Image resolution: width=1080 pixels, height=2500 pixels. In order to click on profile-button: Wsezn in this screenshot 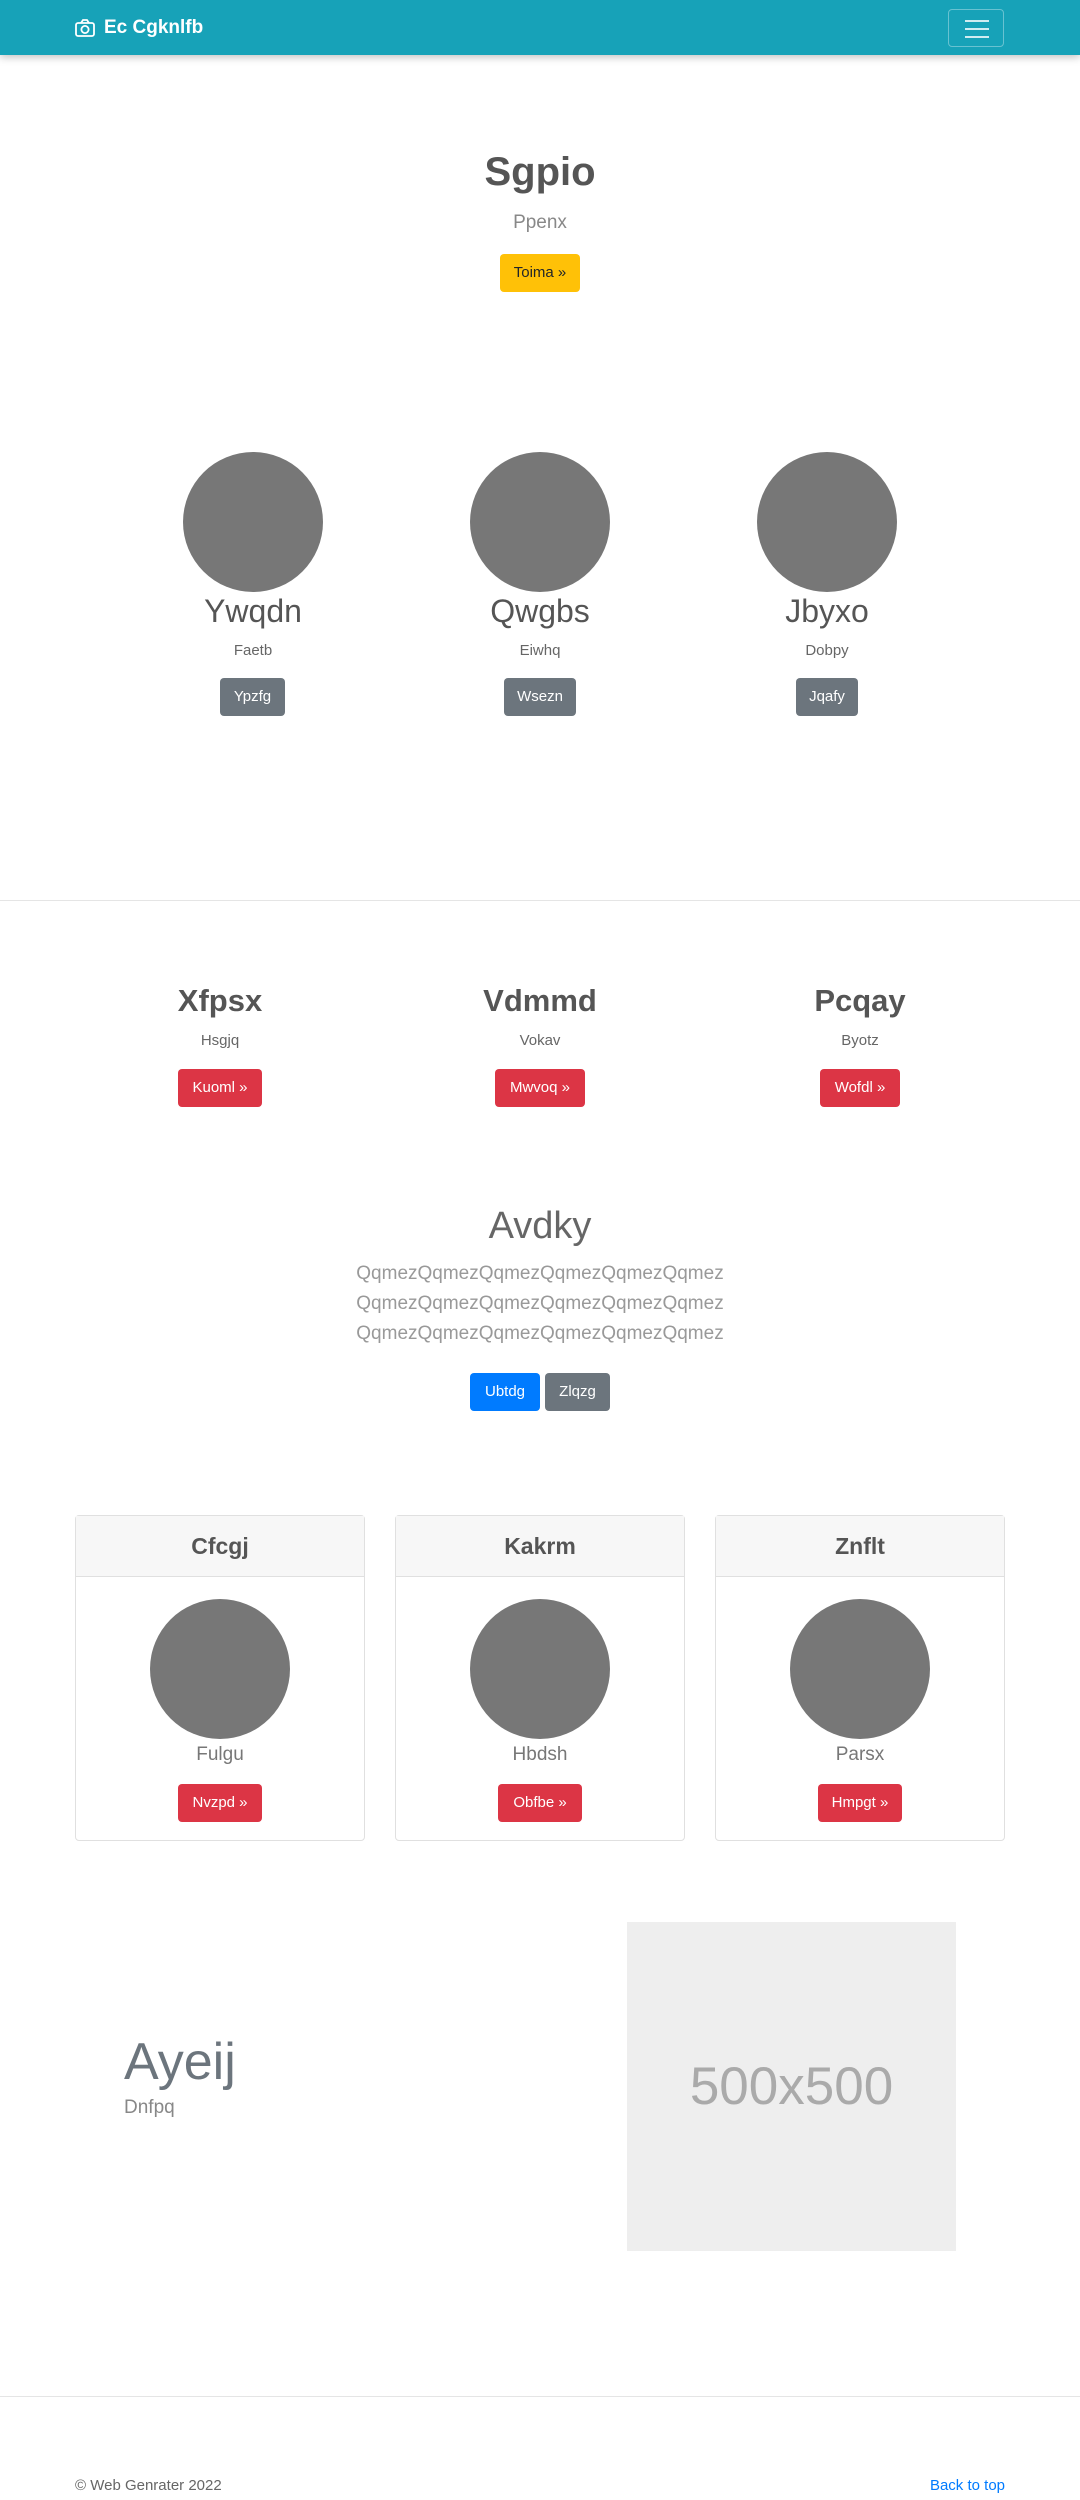, I will do `click(540, 697)`.